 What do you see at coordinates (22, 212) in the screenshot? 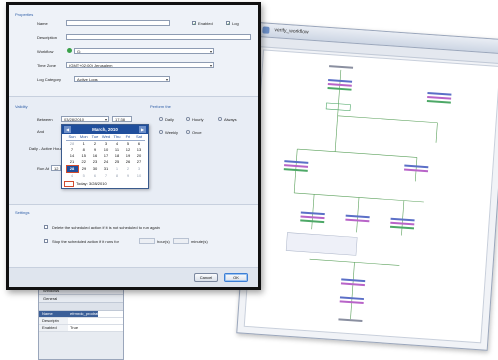
I see `settings-header: Settings` at bounding box center [22, 212].